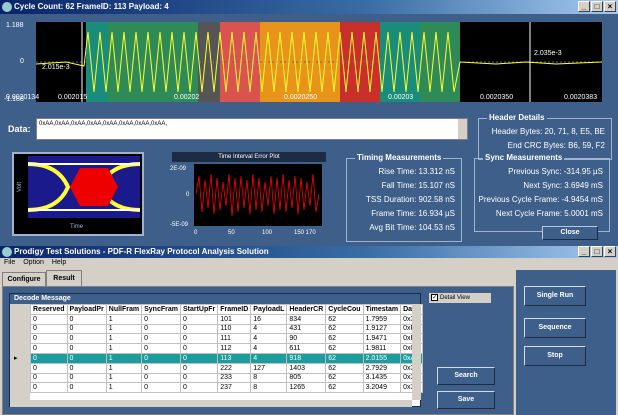 The image size is (618, 415). Describe the element at coordinates (226, 358) in the screenshot. I see `table-row: 001001134918622.01550xAA` at that location.